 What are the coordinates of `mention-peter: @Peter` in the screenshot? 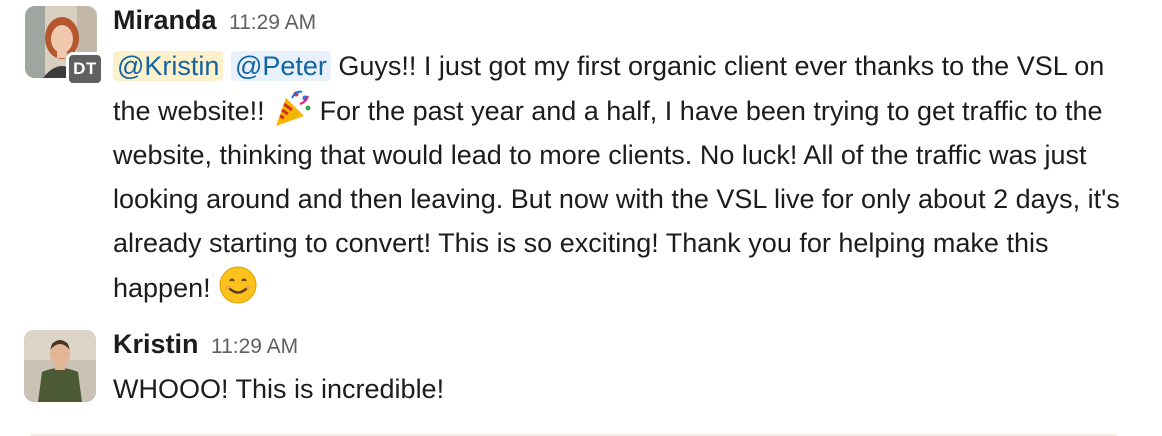 It's located at (280, 66).